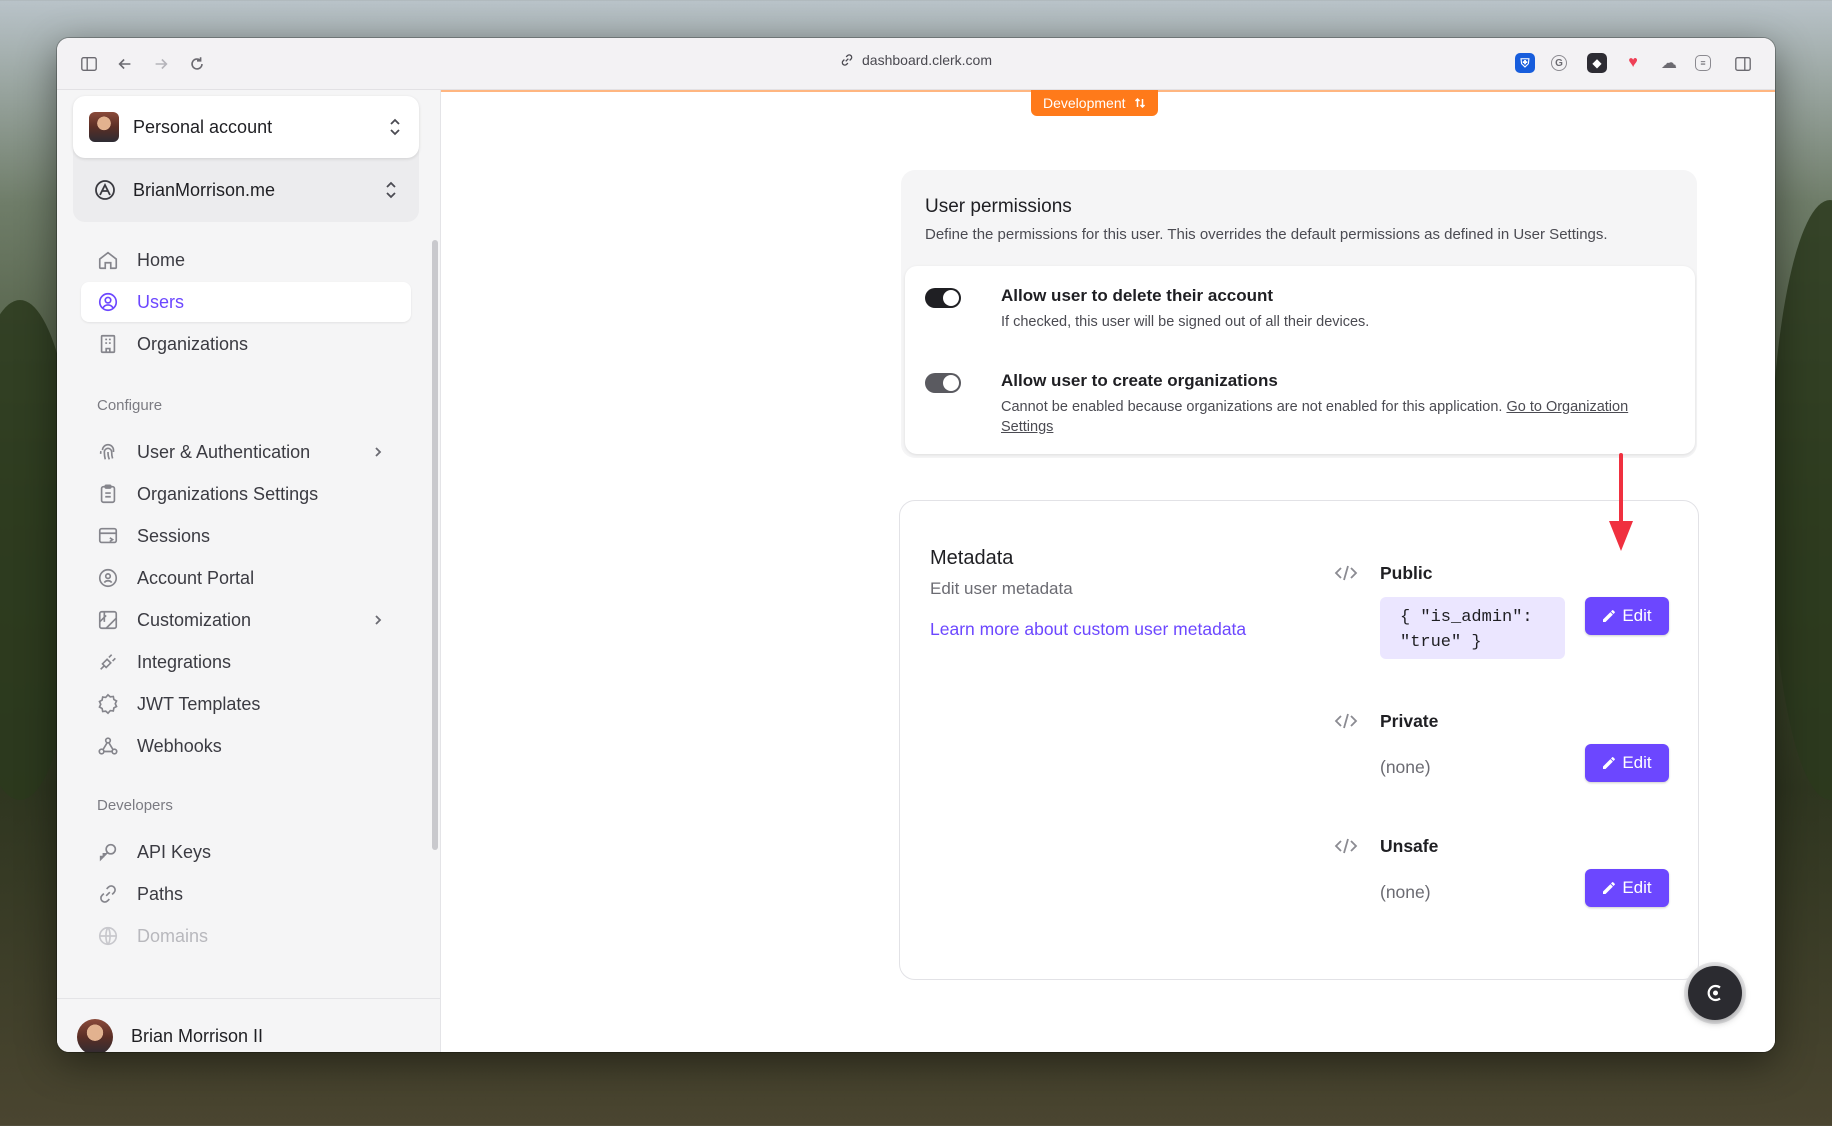 Image resolution: width=1832 pixels, height=1126 pixels. Describe the element at coordinates (108, 894) in the screenshot. I see `link-icon` at that location.